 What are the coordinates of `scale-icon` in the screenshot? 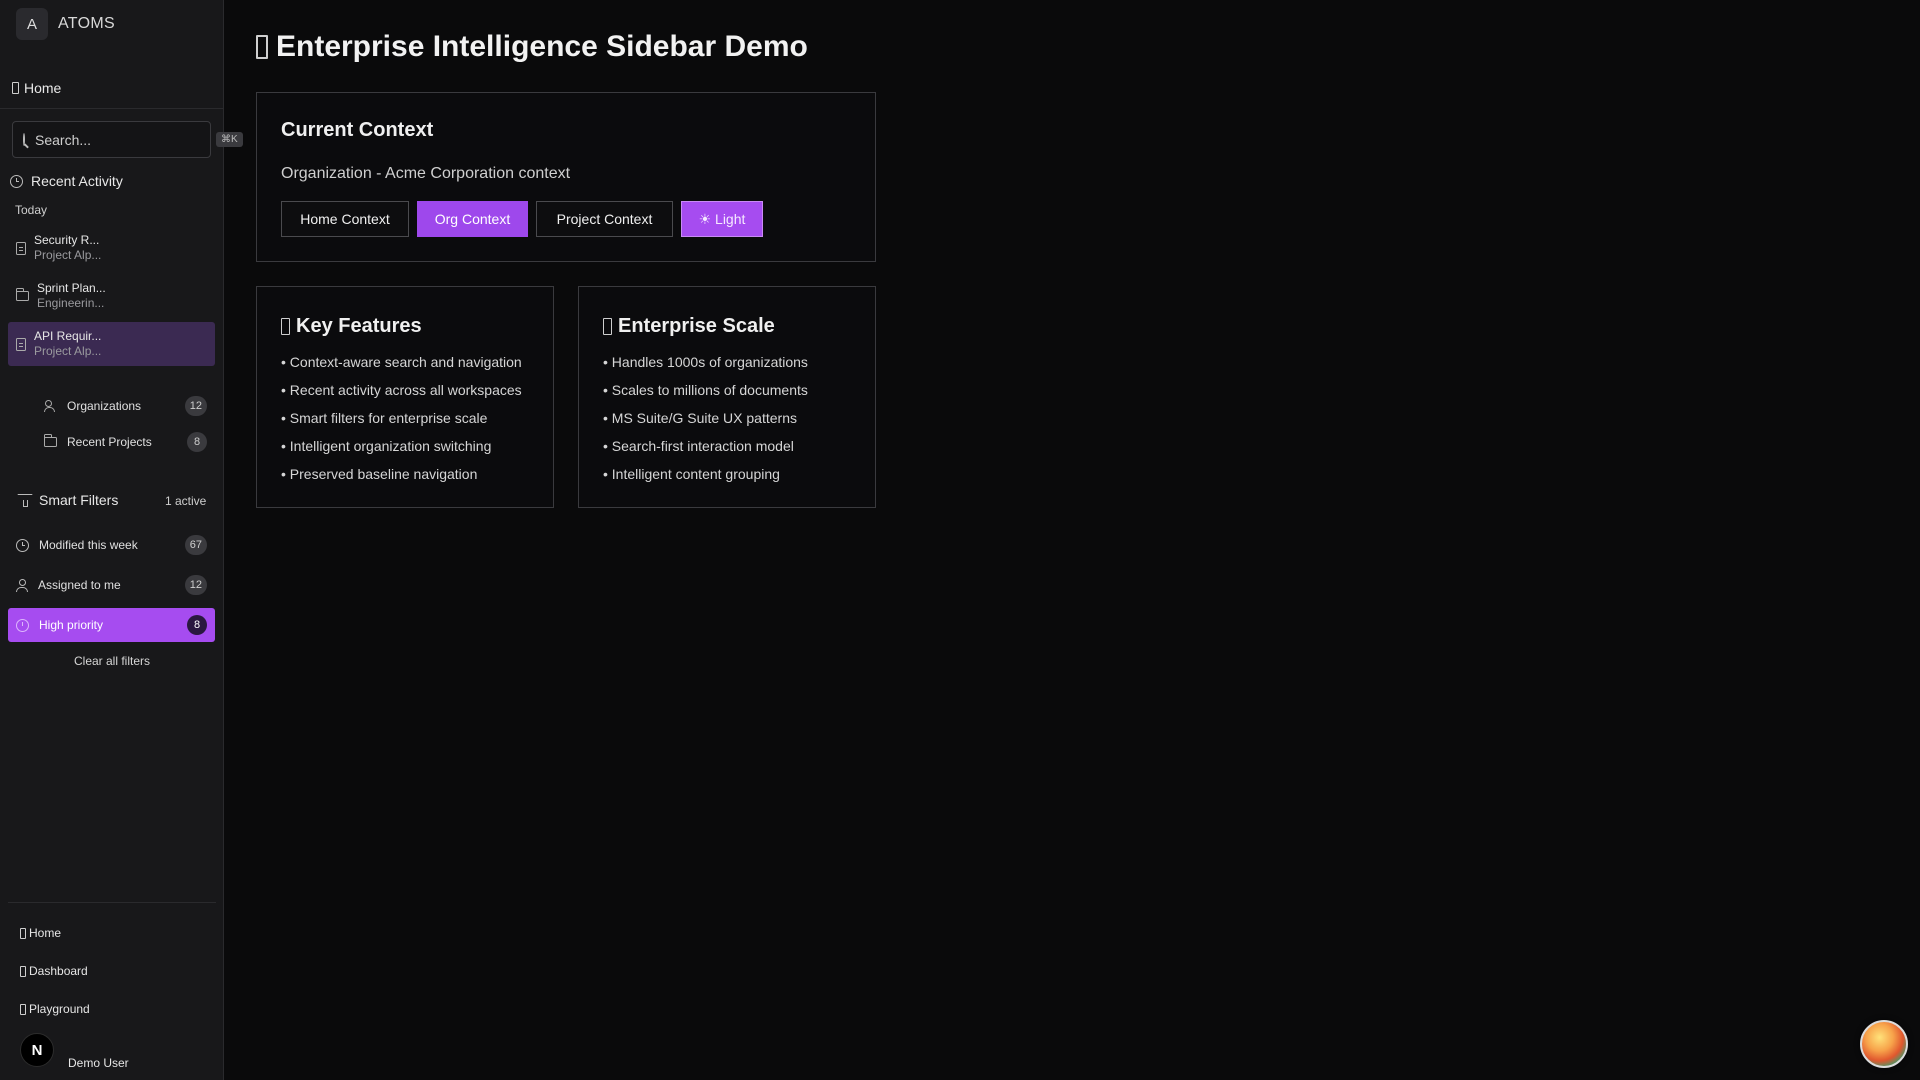 It's located at (607, 326).